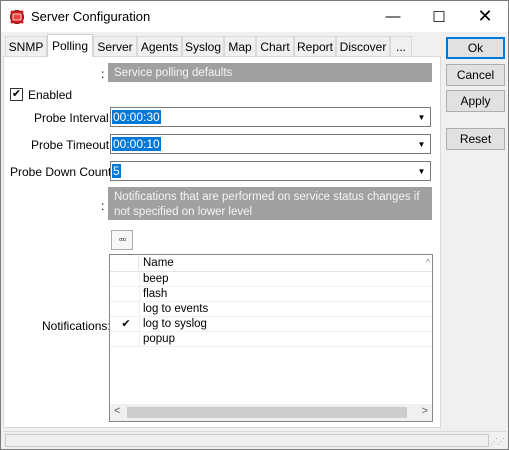 This screenshot has width=509, height=450. What do you see at coordinates (270, 117) in the screenshot?
I see `probe-interval-combo: 00:00:30 ▼` at bounding box center [270, 117].